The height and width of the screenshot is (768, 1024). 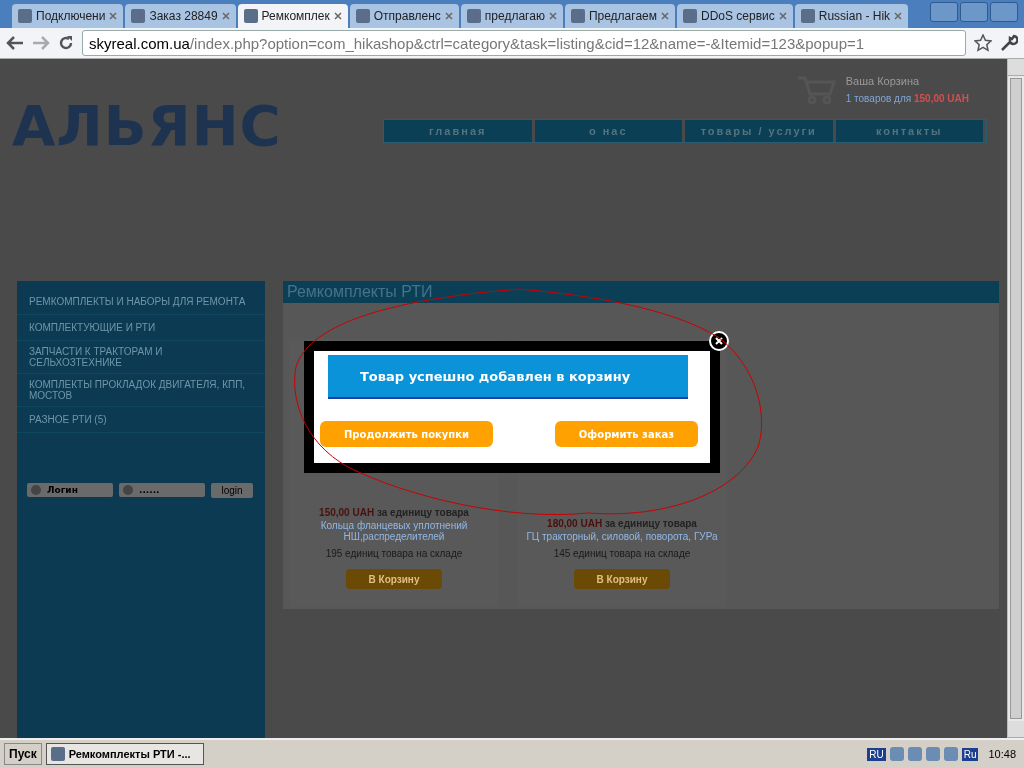 I want to click on address-field: skyreal.com.ua/index.php?option=com_hikashop&ctrl=category&task=listing&cid=12&name=-&Itemid=123&popup=1, so click(x=524, y=43).